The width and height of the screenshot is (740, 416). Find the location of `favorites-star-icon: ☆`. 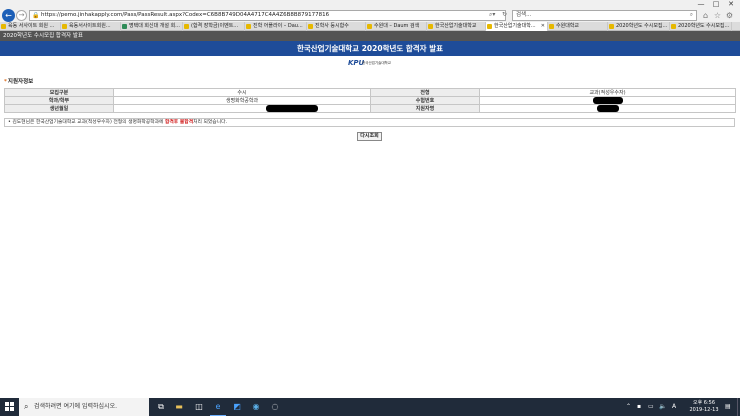

favorites-star-icon: ☆ is located at coordinates (717, 15).